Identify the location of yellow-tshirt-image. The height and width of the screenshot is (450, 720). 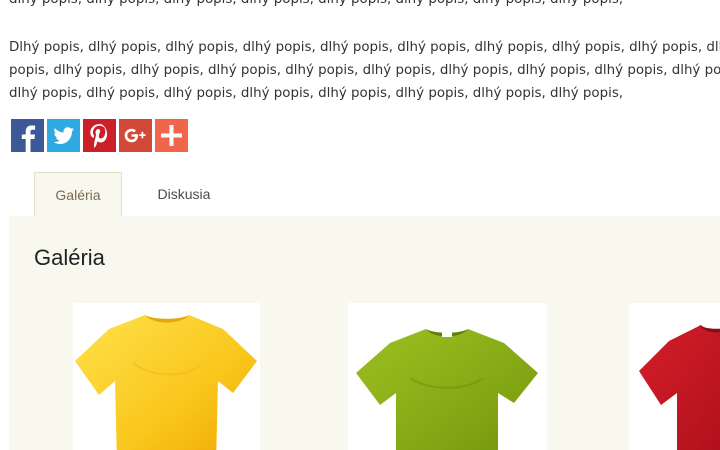
(166, 382).